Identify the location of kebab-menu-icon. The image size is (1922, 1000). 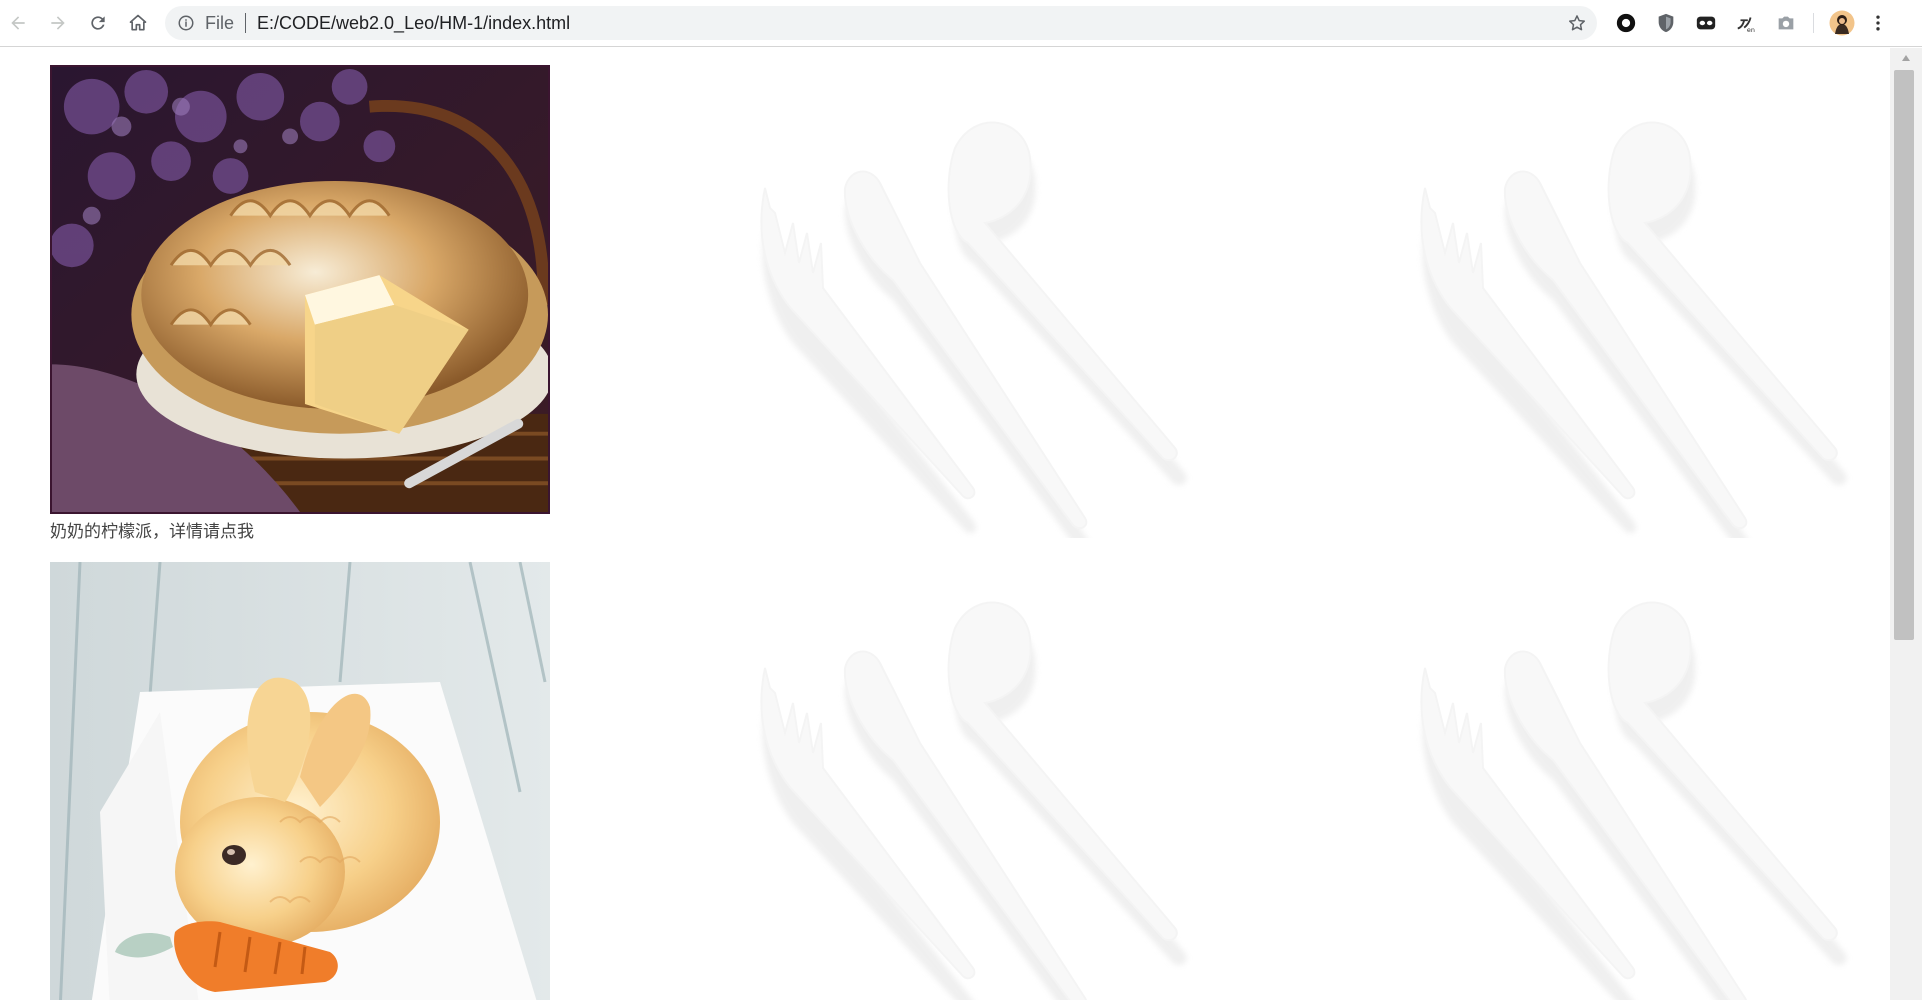
(1878, 23).